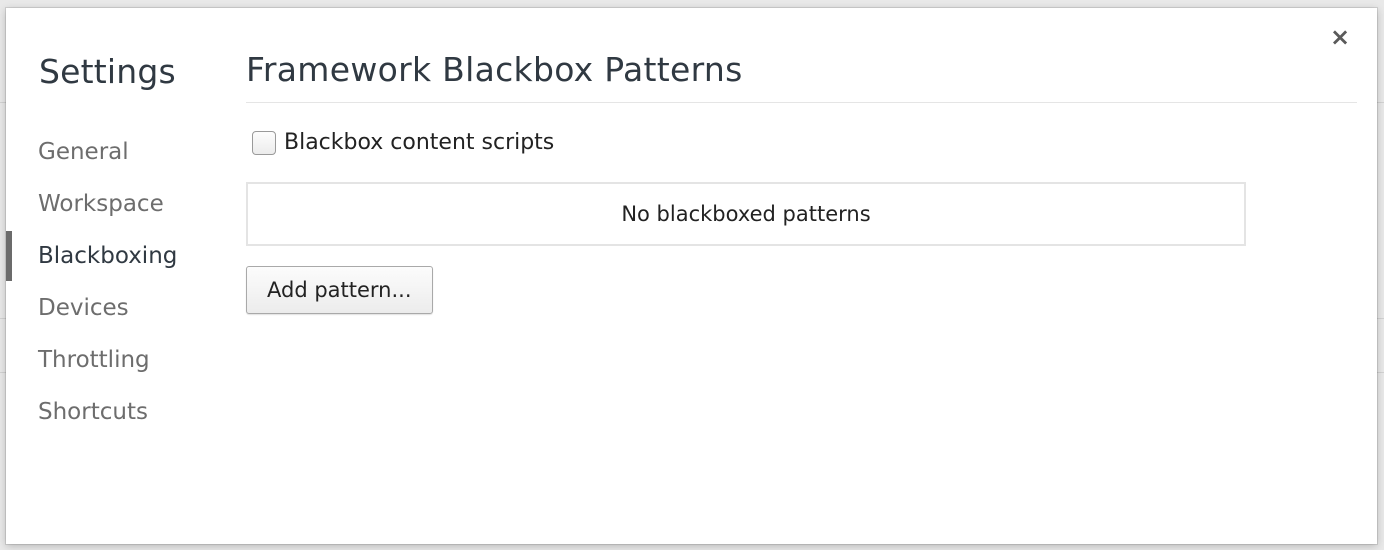 This screenshot has height=550, width=1384. I want to click on sidebar-item-devices: Devices, so click(116, 308).